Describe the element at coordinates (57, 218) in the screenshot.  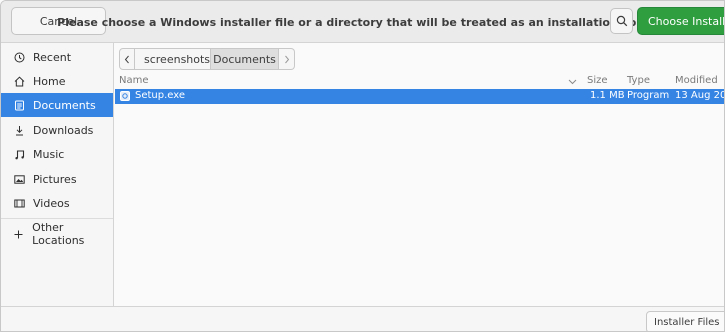
I see `sidebar-divider` at that location.